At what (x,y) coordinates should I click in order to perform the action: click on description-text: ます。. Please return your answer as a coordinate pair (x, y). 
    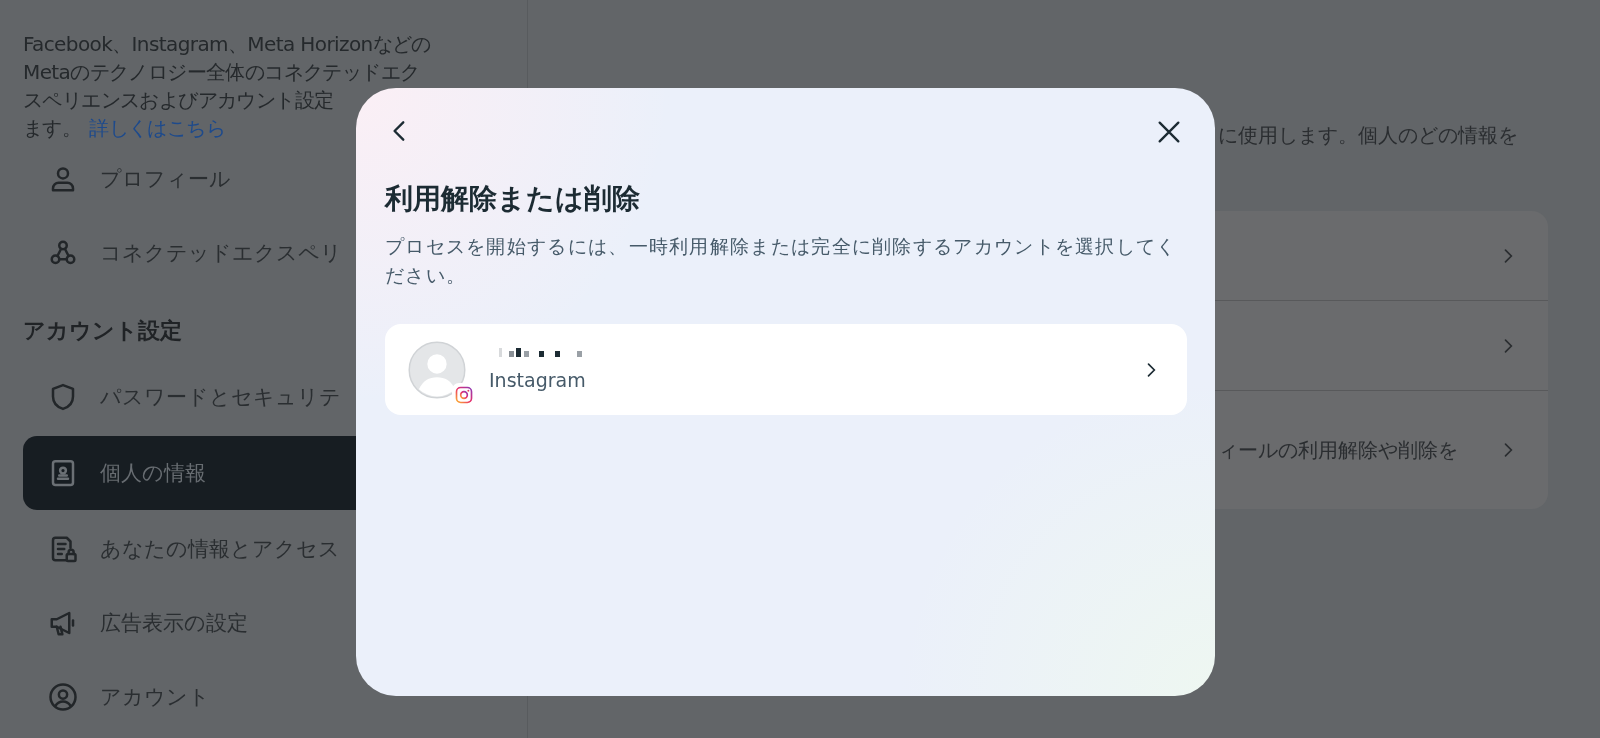
    Looking at the image, I should click on (52, 128).